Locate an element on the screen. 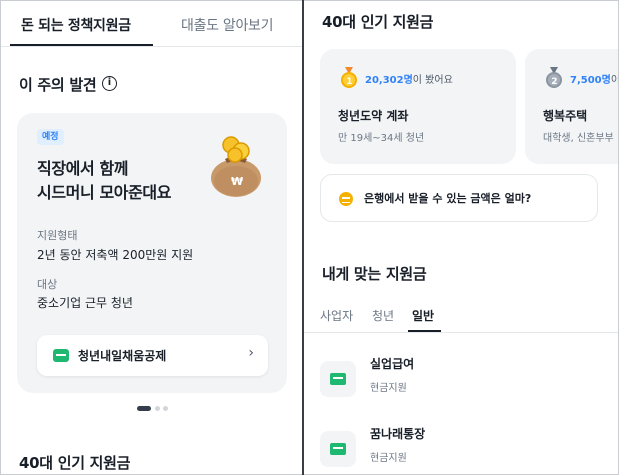 Image resolution: width=619 pixels, height=475 pixels. feature-title: 직장에서 함께 시드머니 모아준대요 is located at coordinates (127, 181).